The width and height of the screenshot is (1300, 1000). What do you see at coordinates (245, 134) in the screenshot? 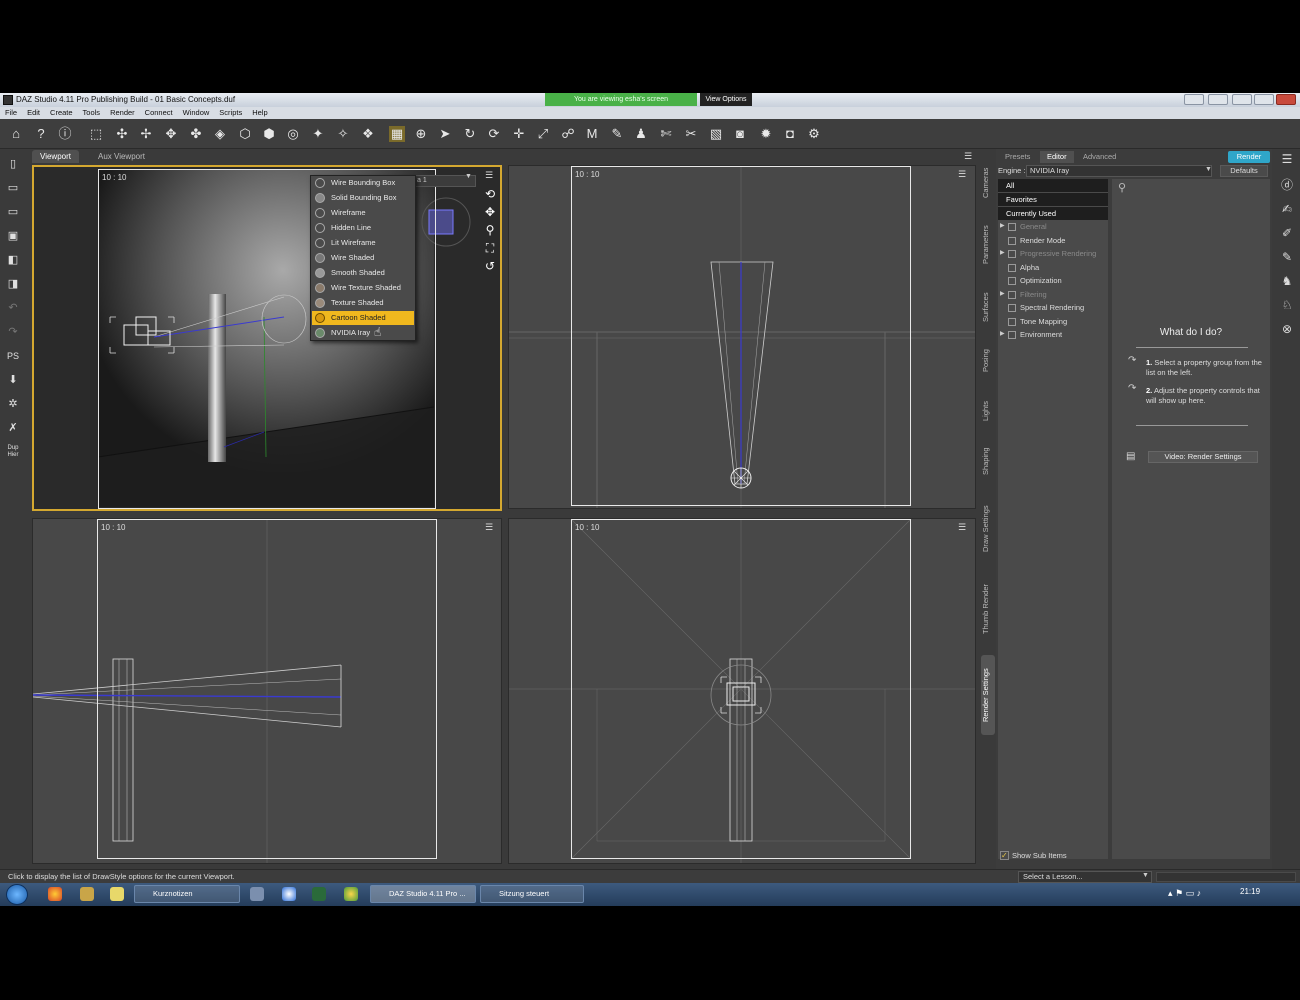
I see `transfer-tool-icon: ⬡` at bounding box center [245, 134].